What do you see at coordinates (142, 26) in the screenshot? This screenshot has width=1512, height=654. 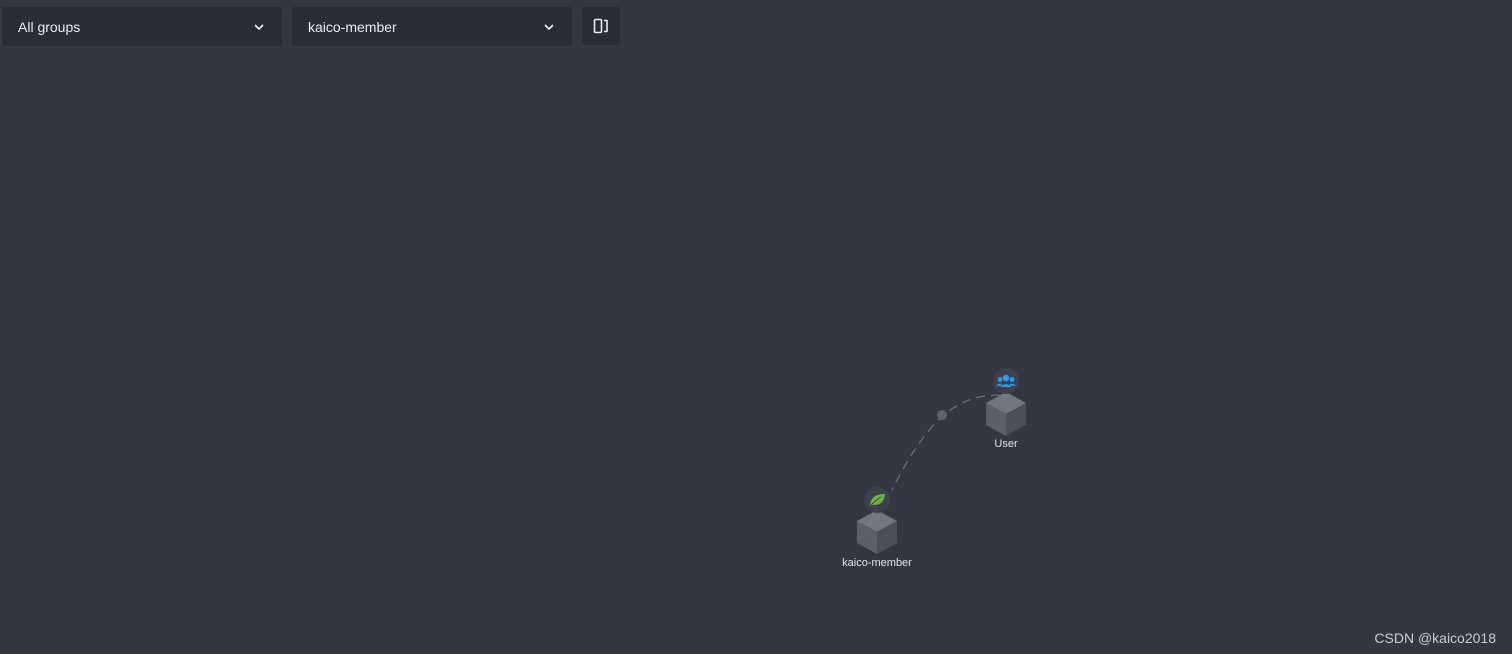 I see `group-select: All groups` at bounding box center [142, 26].